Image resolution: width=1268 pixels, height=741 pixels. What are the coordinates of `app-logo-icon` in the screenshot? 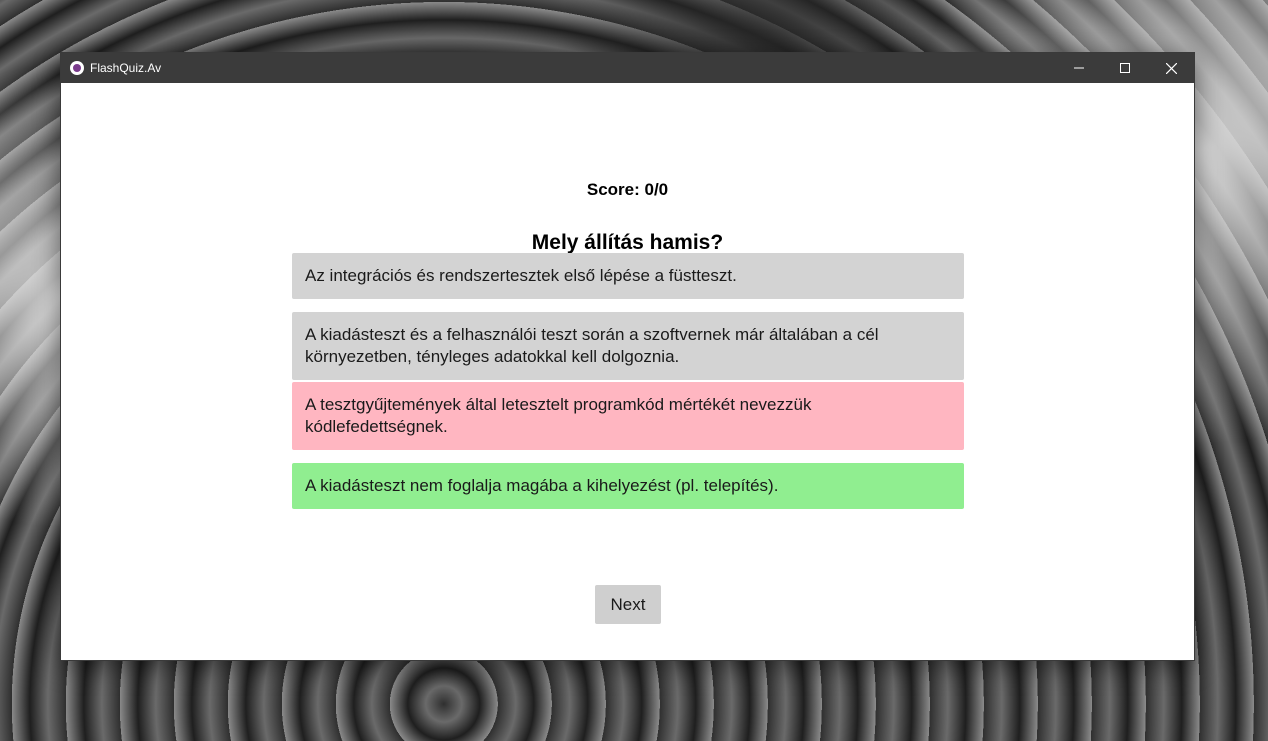 It's located at (77, 68).